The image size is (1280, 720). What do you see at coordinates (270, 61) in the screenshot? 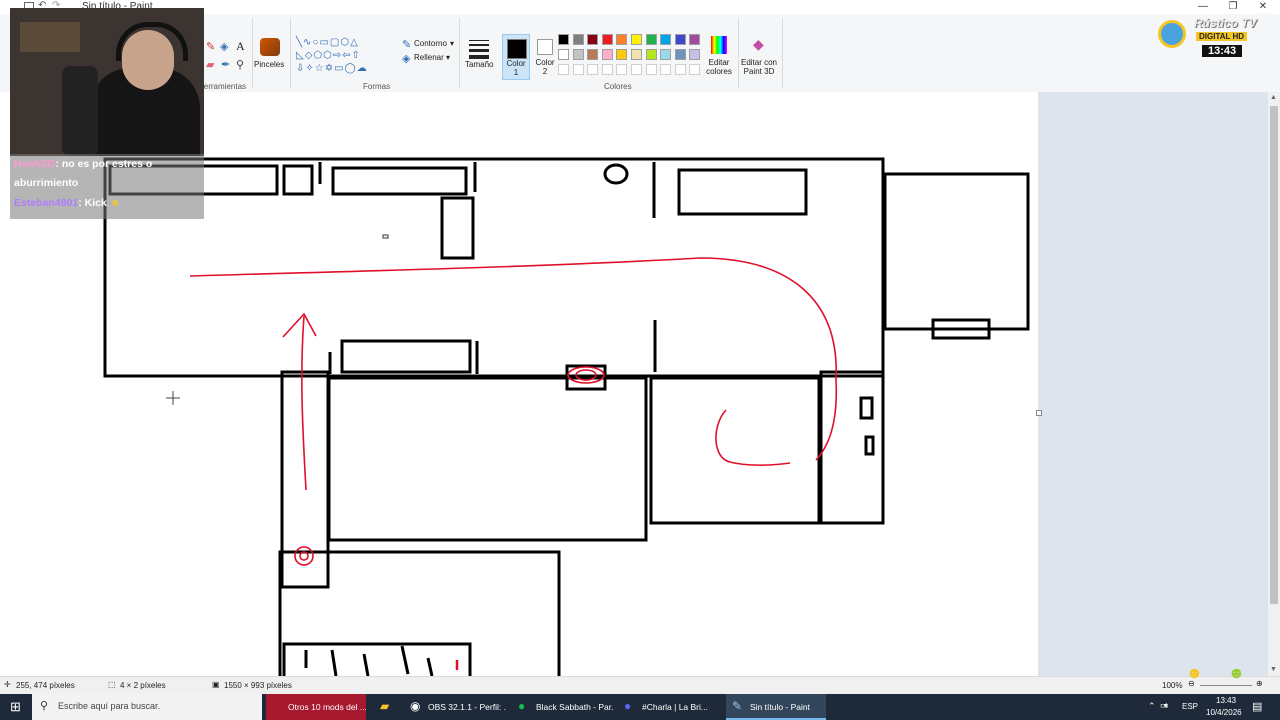
I see `brushes-button: Pinceles` at bounding box center [270, 61].